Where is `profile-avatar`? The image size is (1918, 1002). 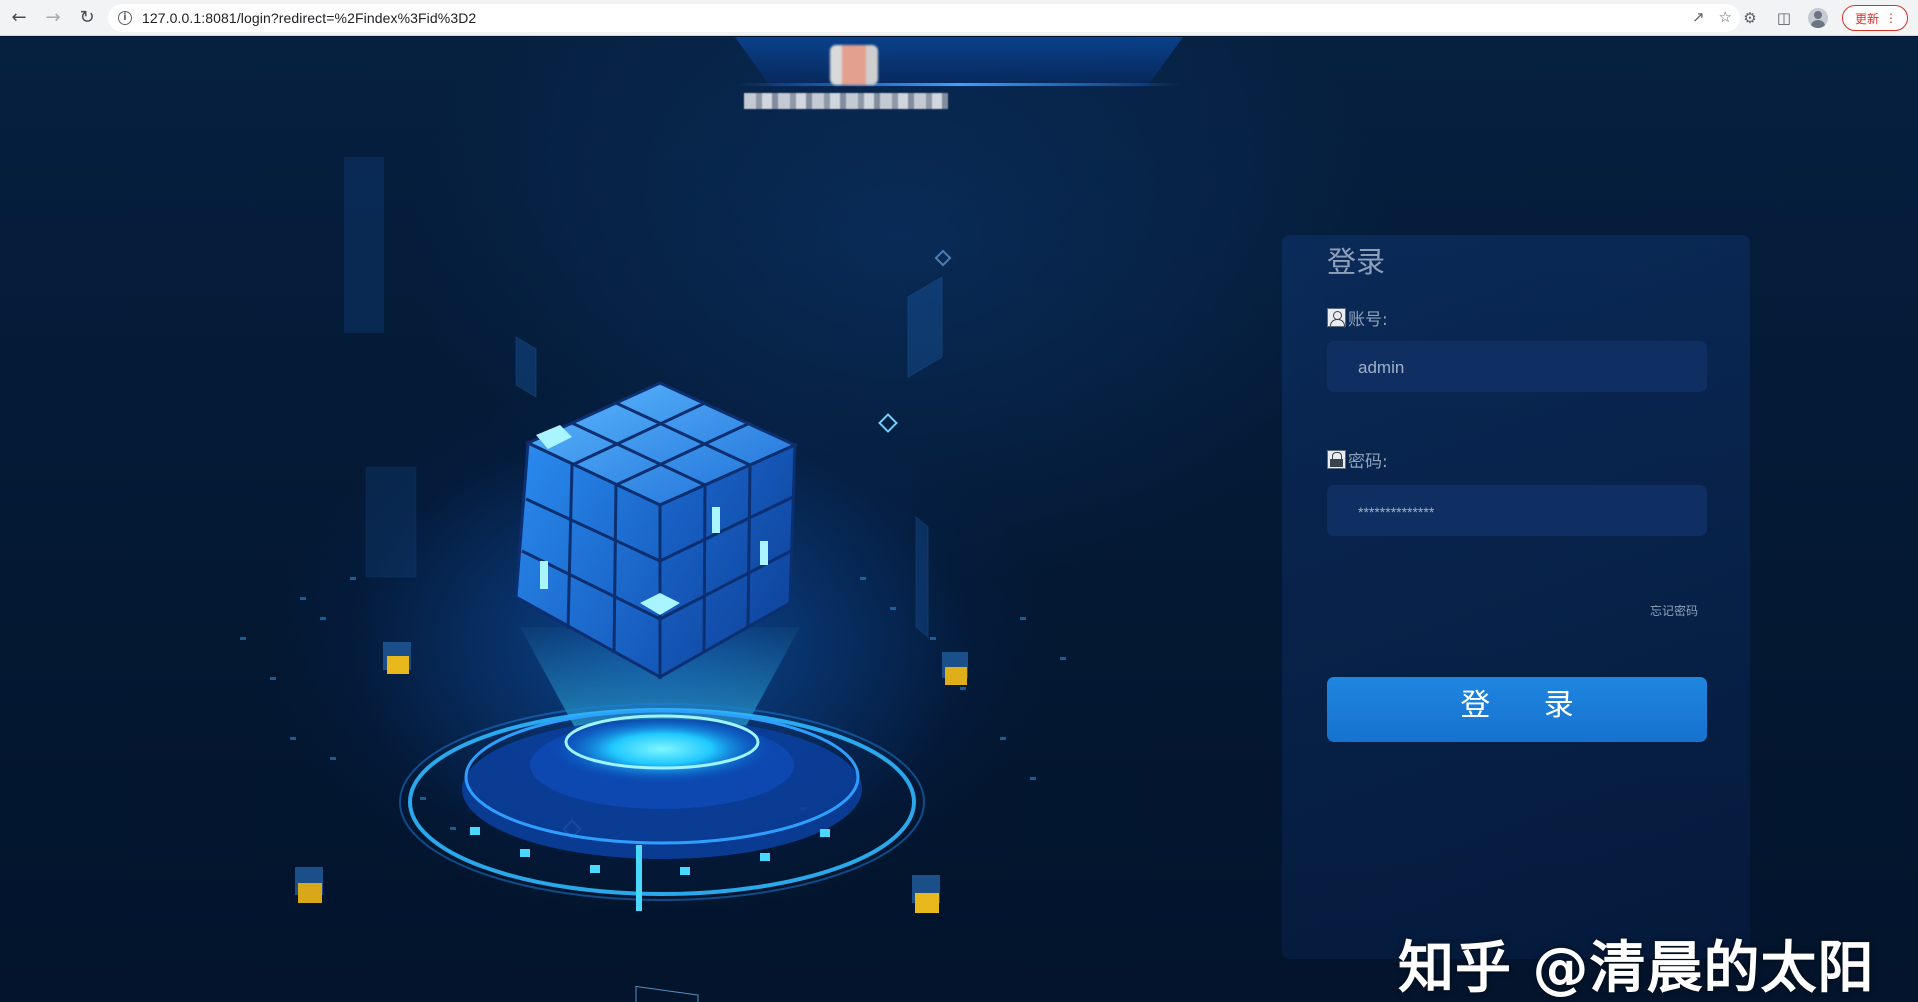
profile-avatar is located at coordinates (1817, 18).